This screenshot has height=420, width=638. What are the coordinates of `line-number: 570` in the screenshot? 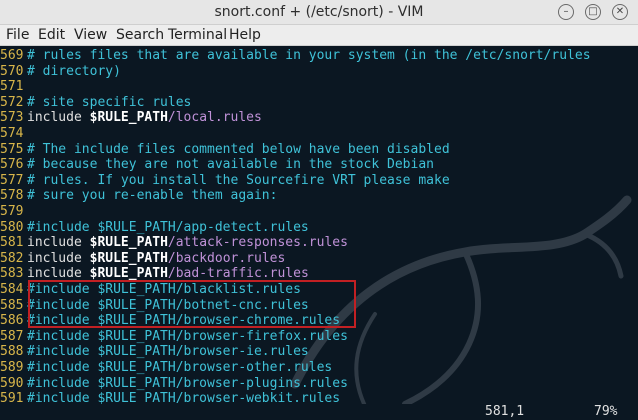 It's located at (12, 71).